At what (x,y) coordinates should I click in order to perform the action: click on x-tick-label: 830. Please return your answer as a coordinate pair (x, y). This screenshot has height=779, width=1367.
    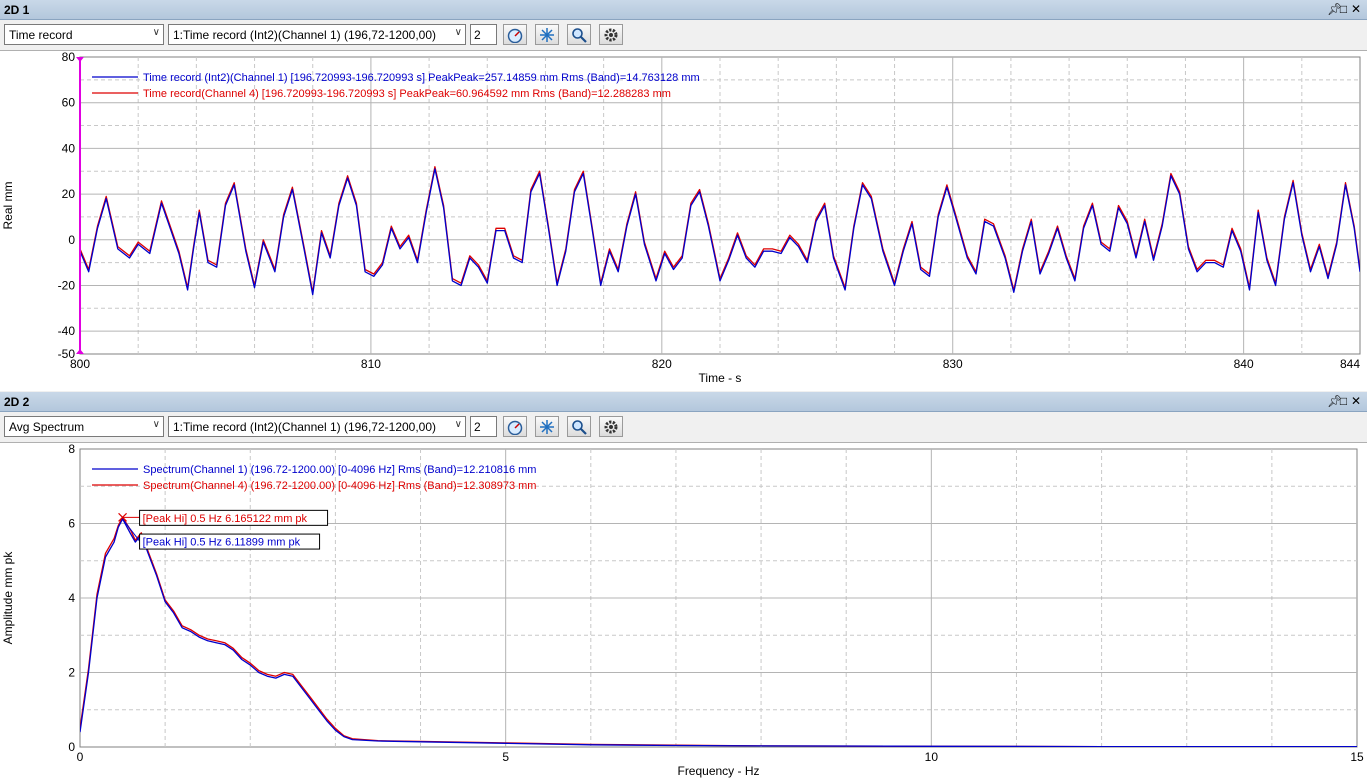
    Looking at the image, I should click on (953, 364).